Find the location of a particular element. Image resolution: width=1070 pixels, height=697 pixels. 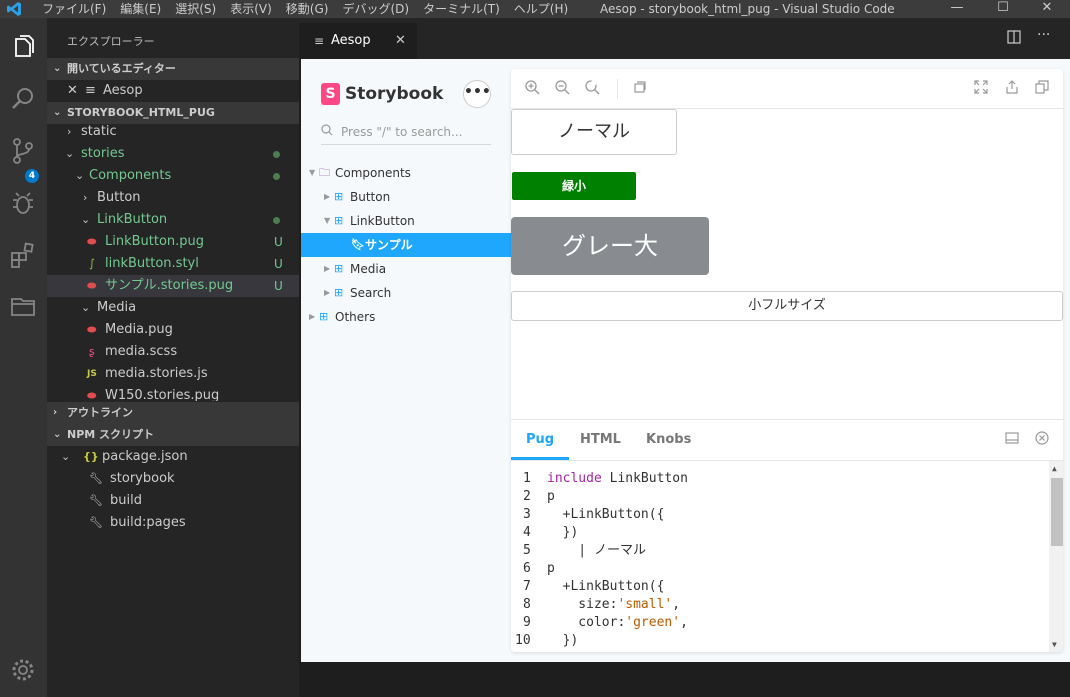

zoom-out-icon is located at coordinates (562, 89).